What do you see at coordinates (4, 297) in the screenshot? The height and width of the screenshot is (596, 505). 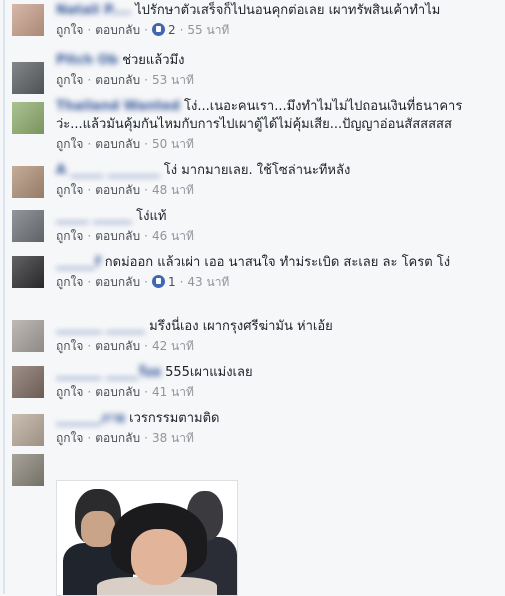 I see `reply-thread-line` at bounding box center [4, 297].